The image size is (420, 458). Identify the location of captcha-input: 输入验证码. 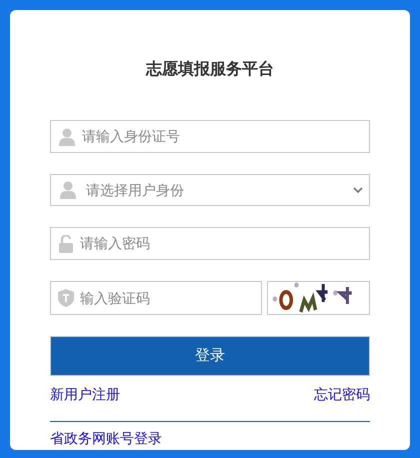
(170, 298).